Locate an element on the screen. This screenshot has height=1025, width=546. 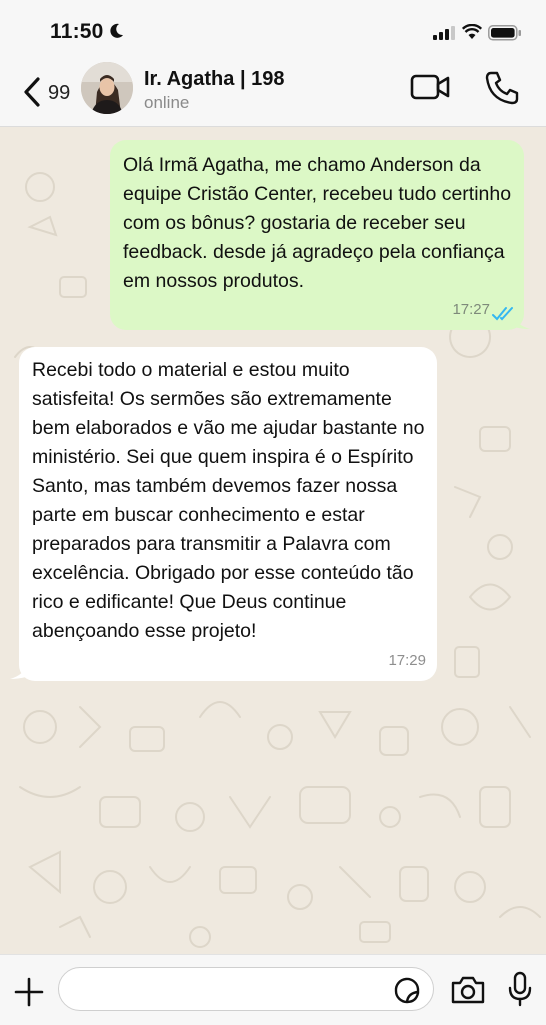
sticker-icon is located at coordinates (407, 990).